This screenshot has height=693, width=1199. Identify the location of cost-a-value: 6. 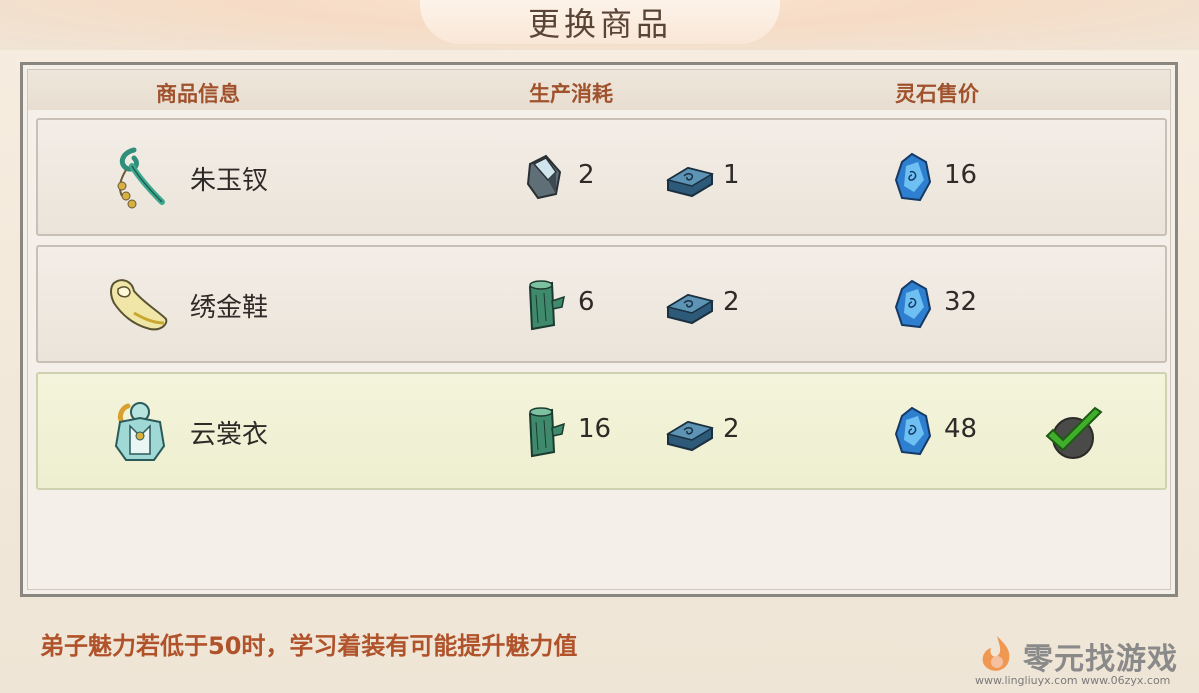
(586, 302).